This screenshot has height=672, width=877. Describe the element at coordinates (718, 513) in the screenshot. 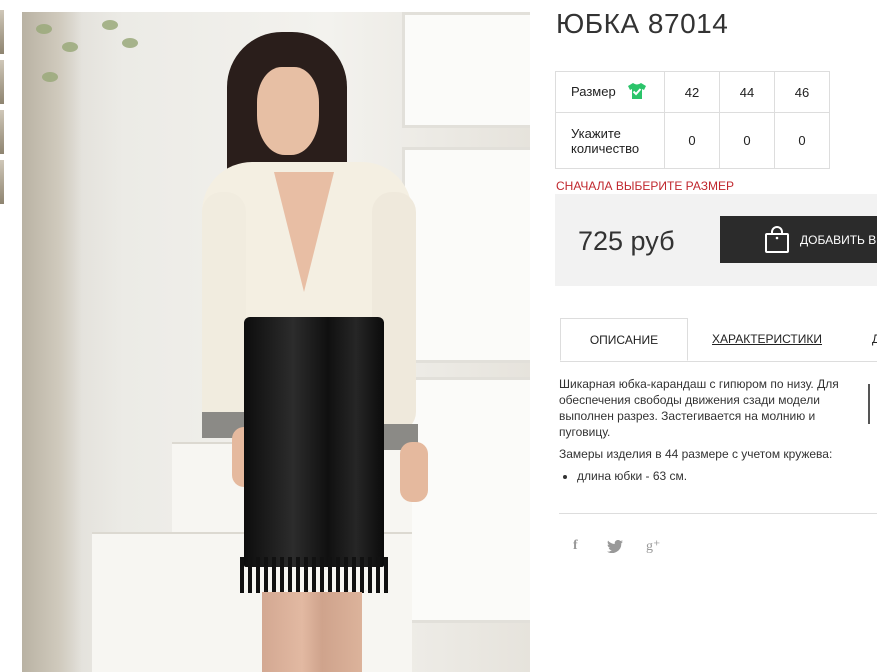

I see `divider` at that location.